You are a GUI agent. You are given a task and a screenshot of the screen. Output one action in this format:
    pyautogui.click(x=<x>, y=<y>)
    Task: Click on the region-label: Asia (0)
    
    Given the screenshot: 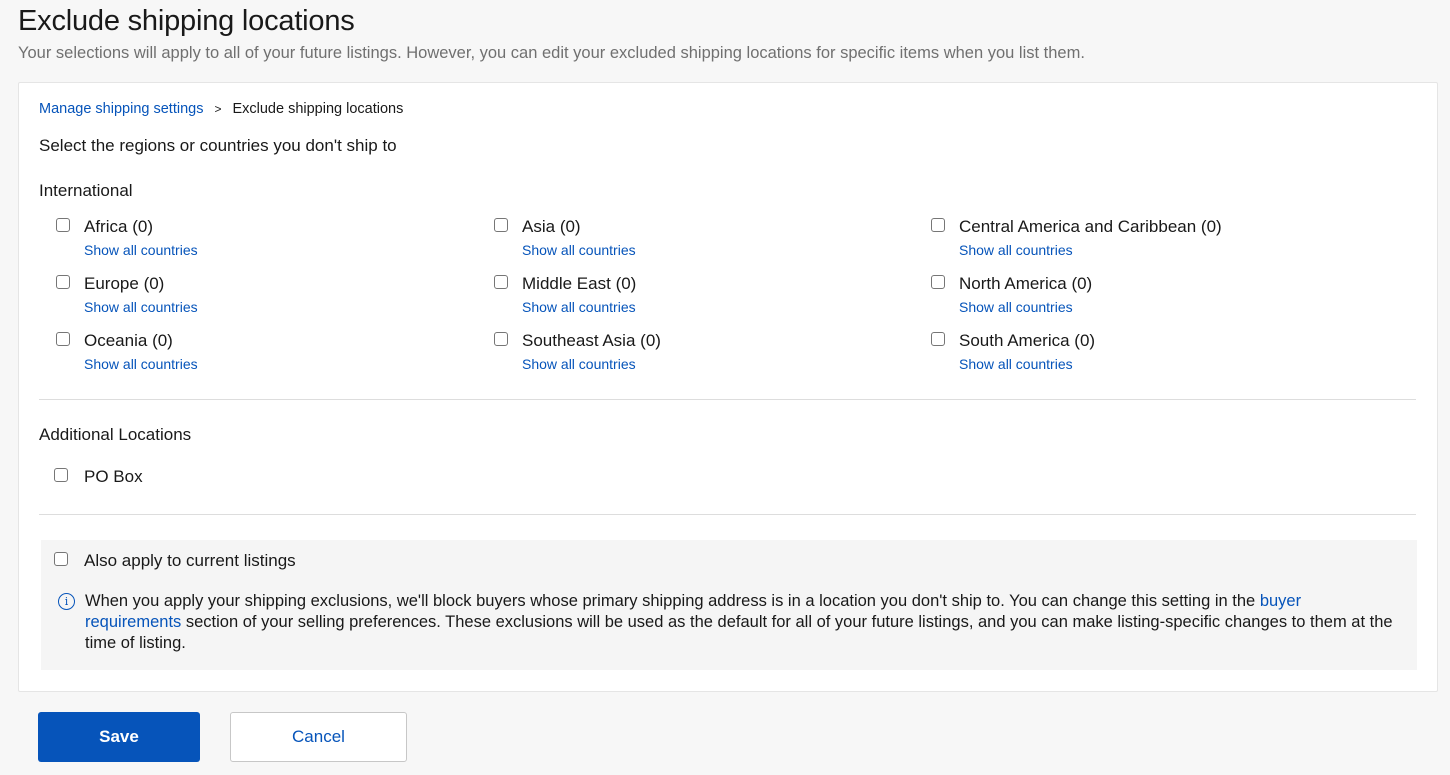 What is the action you would take?
    pyautogui.click(x=551, y=226)
    